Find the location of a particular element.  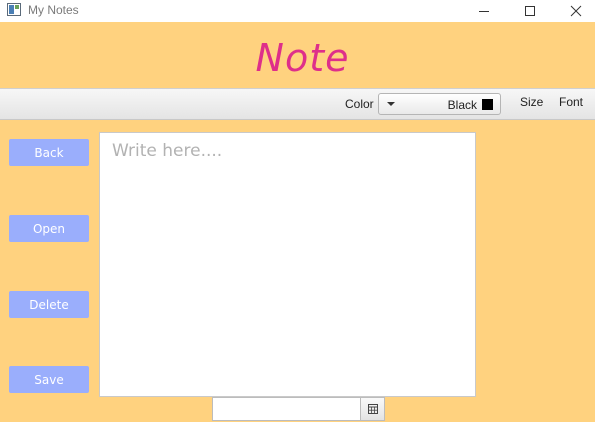

toolbar: Color Black Size Font is located at coordinates (297, 104).